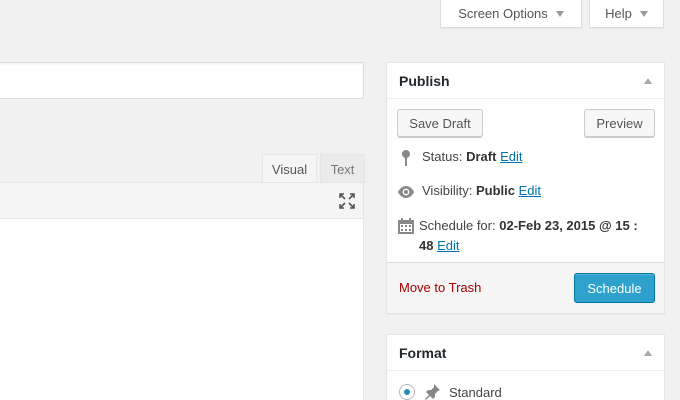 This screenshot has width=680, height=400. I want to click on schedule-label: Schedule for:, so click(457, 225).